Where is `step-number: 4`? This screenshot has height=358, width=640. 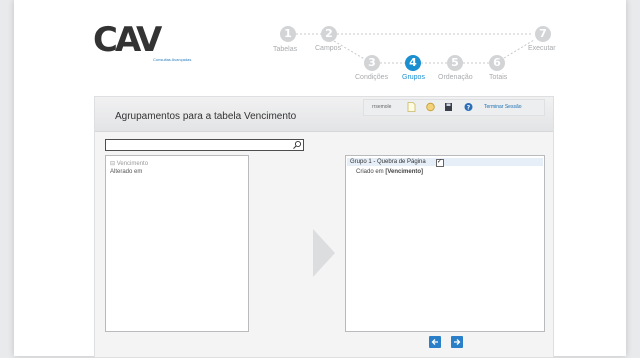
step-number: 4 is located at coordinates (413, 63).